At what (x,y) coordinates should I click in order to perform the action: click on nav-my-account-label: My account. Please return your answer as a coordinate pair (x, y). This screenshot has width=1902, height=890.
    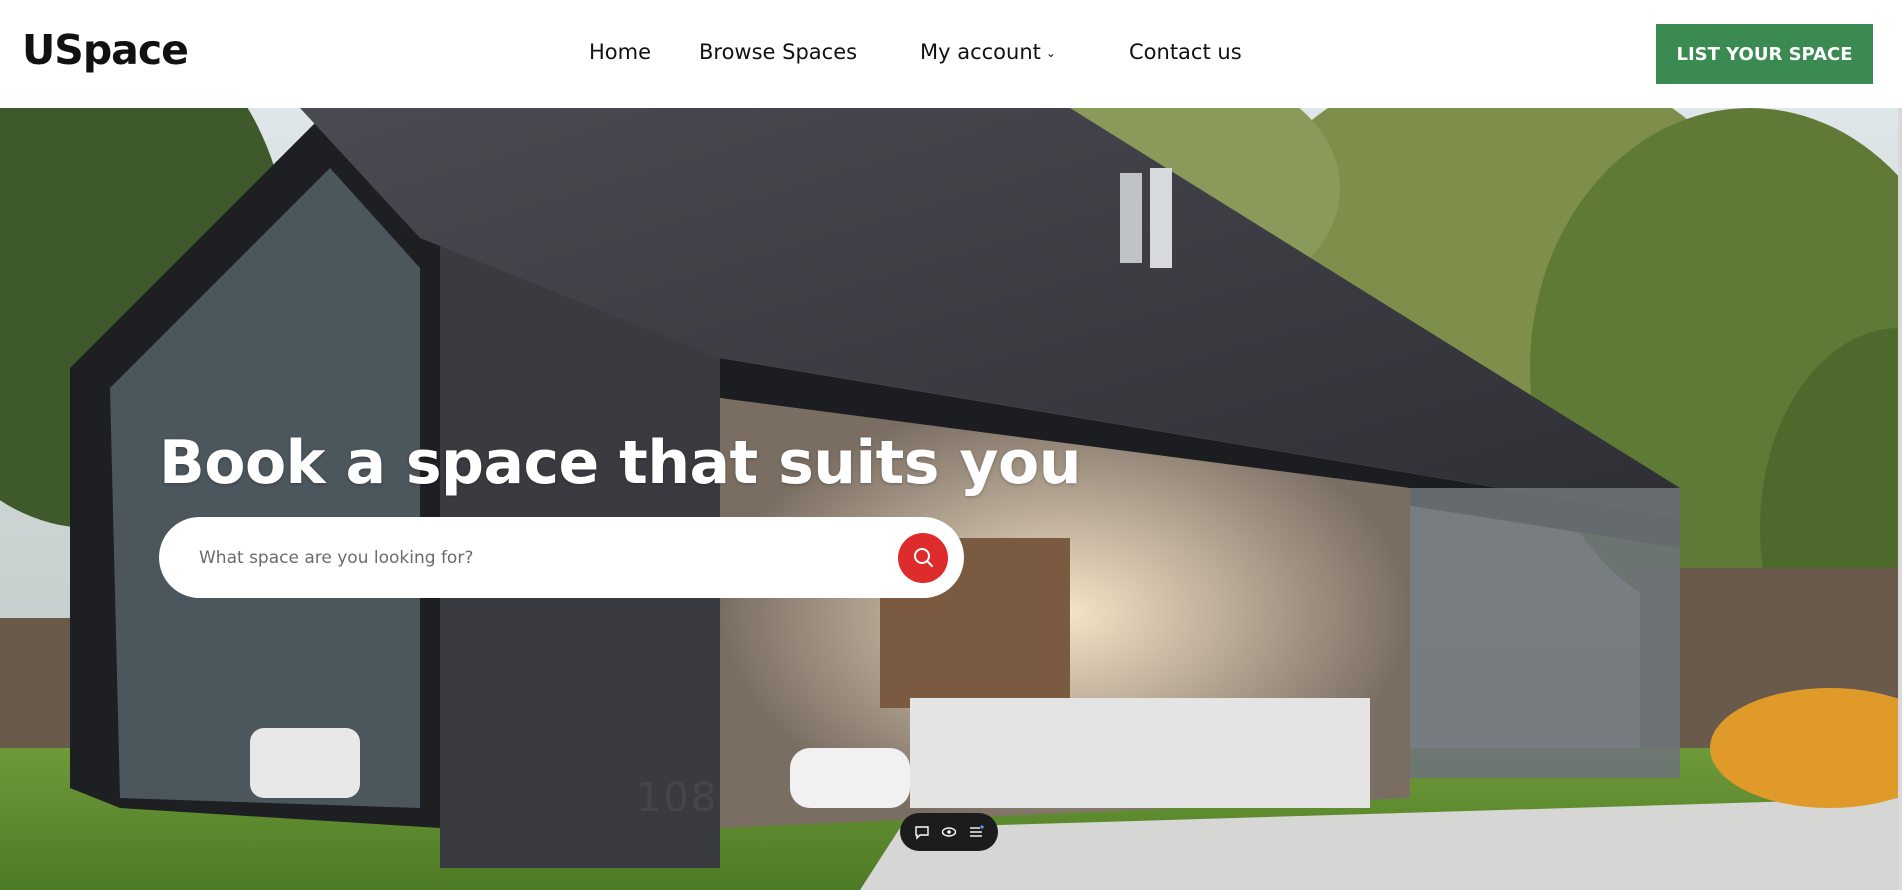
    Looking at the image, I should click on (980, 52).